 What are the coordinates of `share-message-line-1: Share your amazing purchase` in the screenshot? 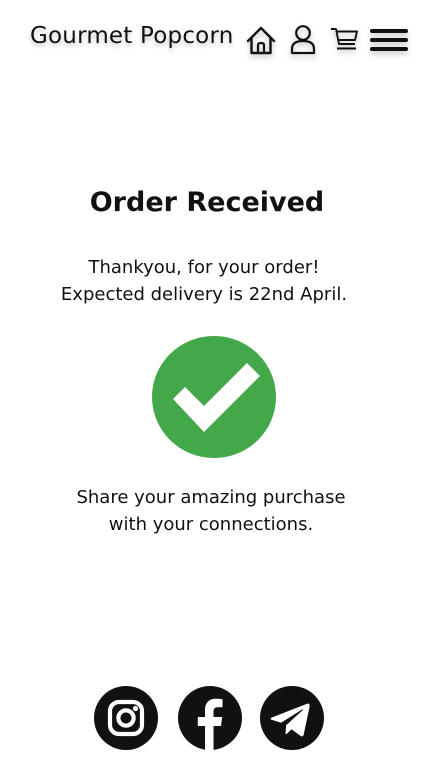 It's located at (211, 497).